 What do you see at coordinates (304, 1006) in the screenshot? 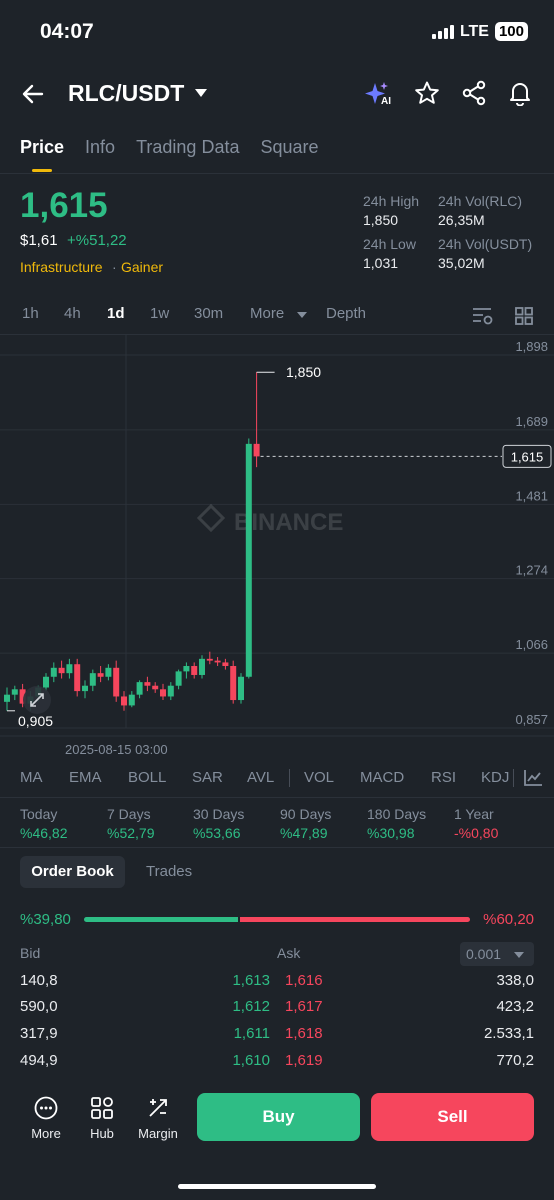
I see `ask-price: 1,617` at bounding box center [304, 1006].